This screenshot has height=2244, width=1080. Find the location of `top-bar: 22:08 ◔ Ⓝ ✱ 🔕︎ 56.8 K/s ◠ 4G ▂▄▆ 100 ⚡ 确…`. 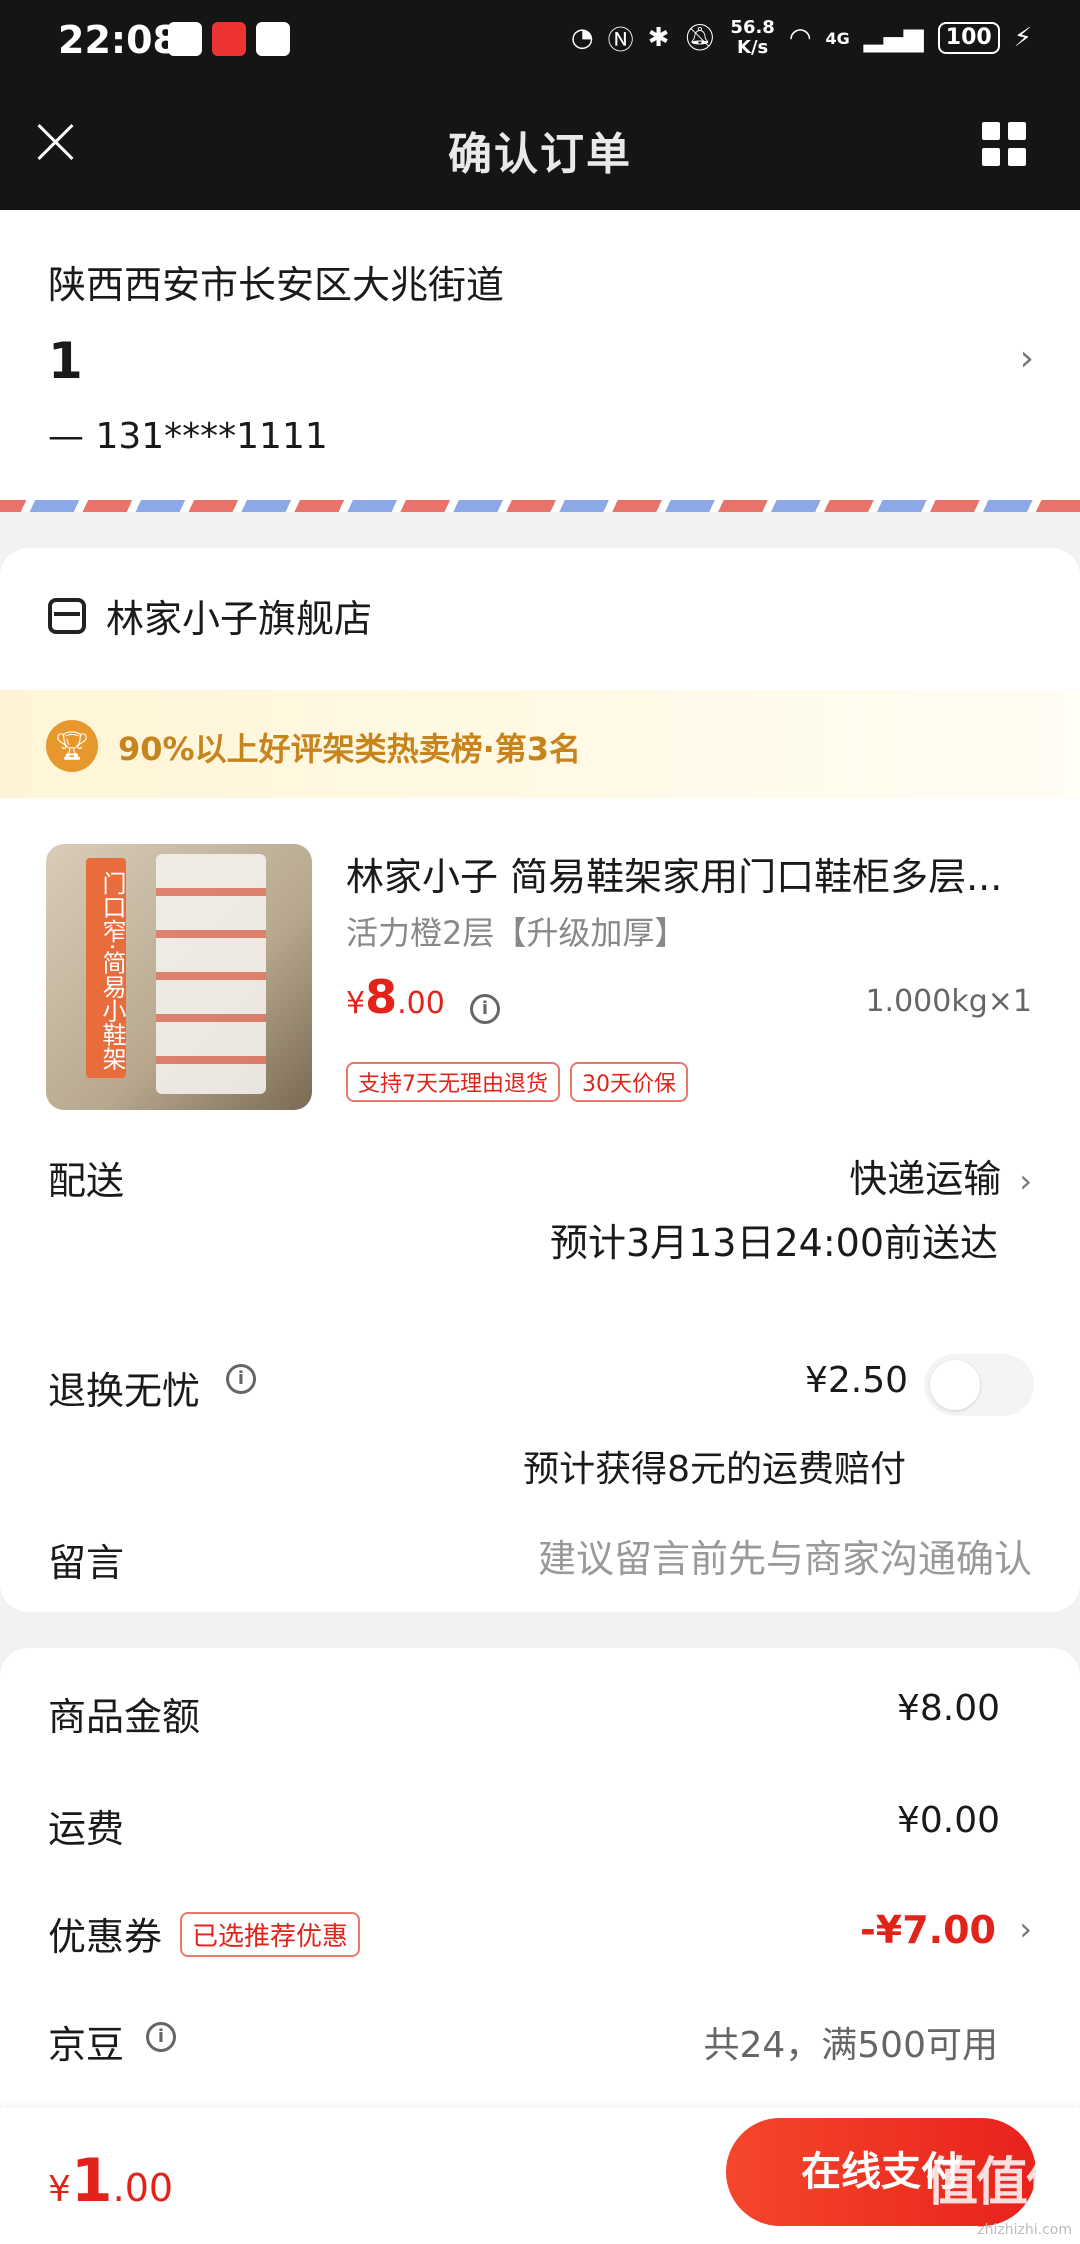

top-bar: 22:08 ◔ Ⓝ ✱ 🔕︎ 56.8 K/s ◠ 4G ▂▄▆ 100 ⚡ 确… is located at coordinates (540, 105).